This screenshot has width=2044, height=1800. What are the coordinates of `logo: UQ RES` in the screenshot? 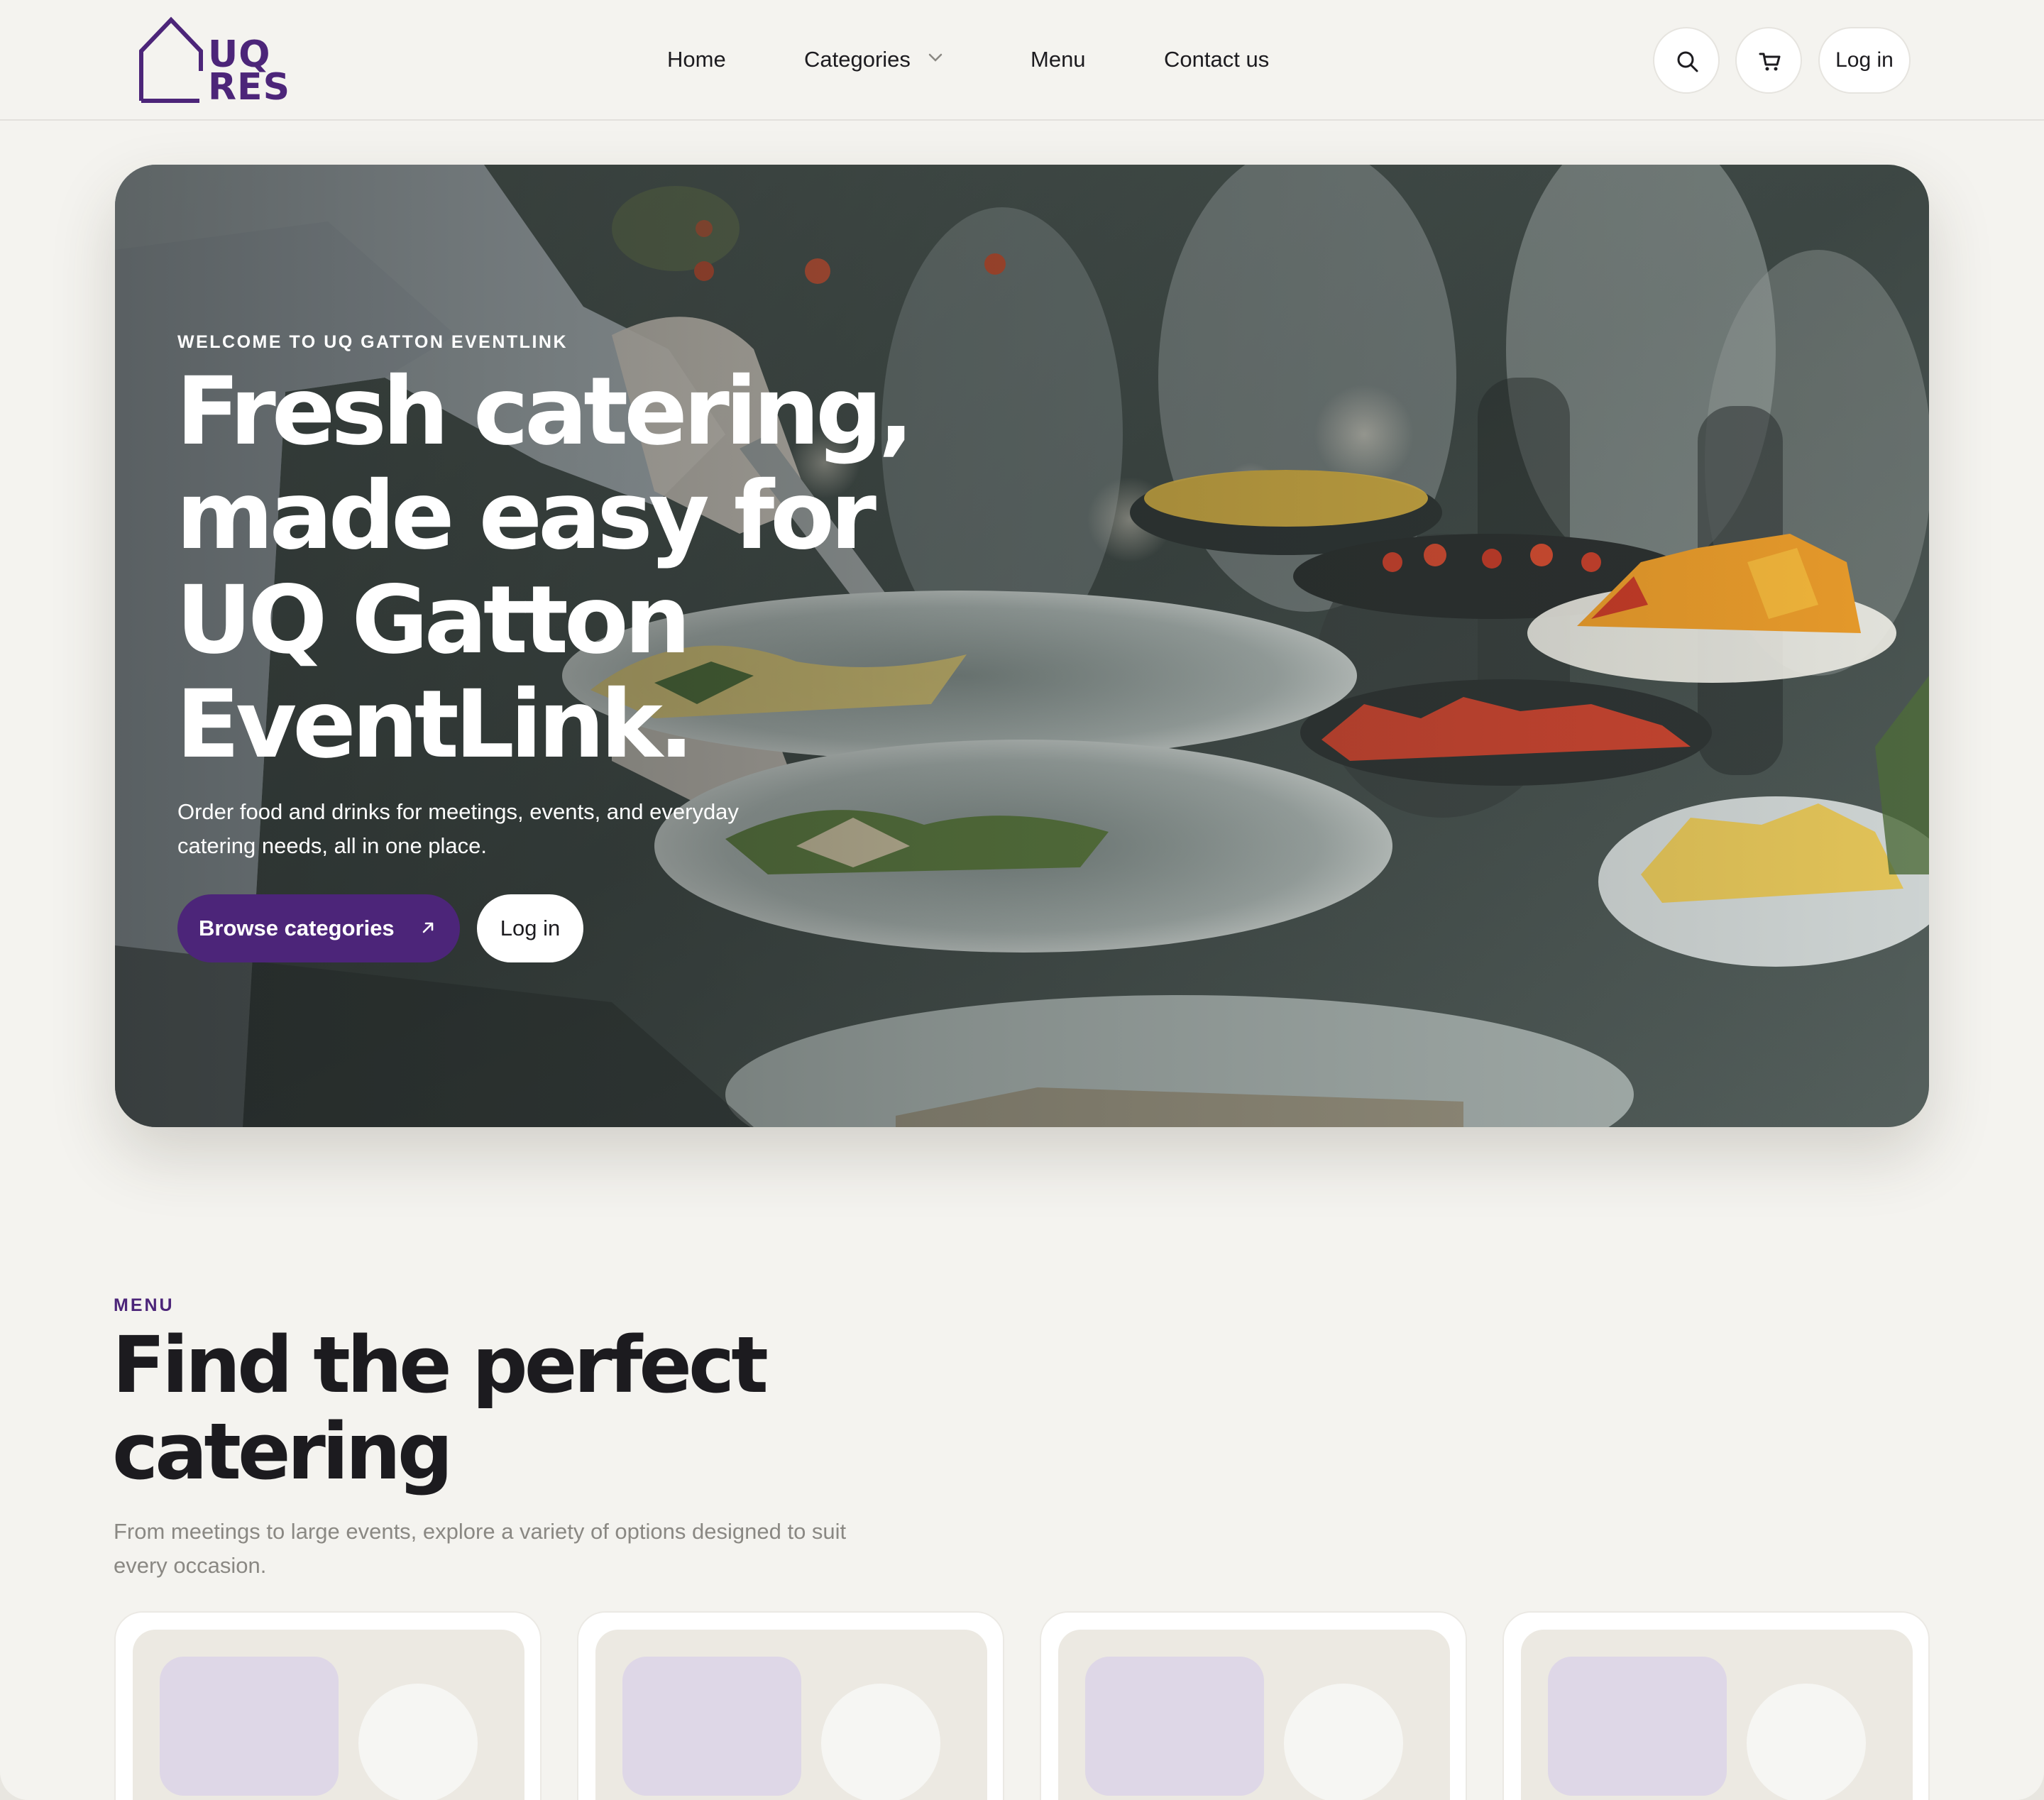 It's located at (215, 63).